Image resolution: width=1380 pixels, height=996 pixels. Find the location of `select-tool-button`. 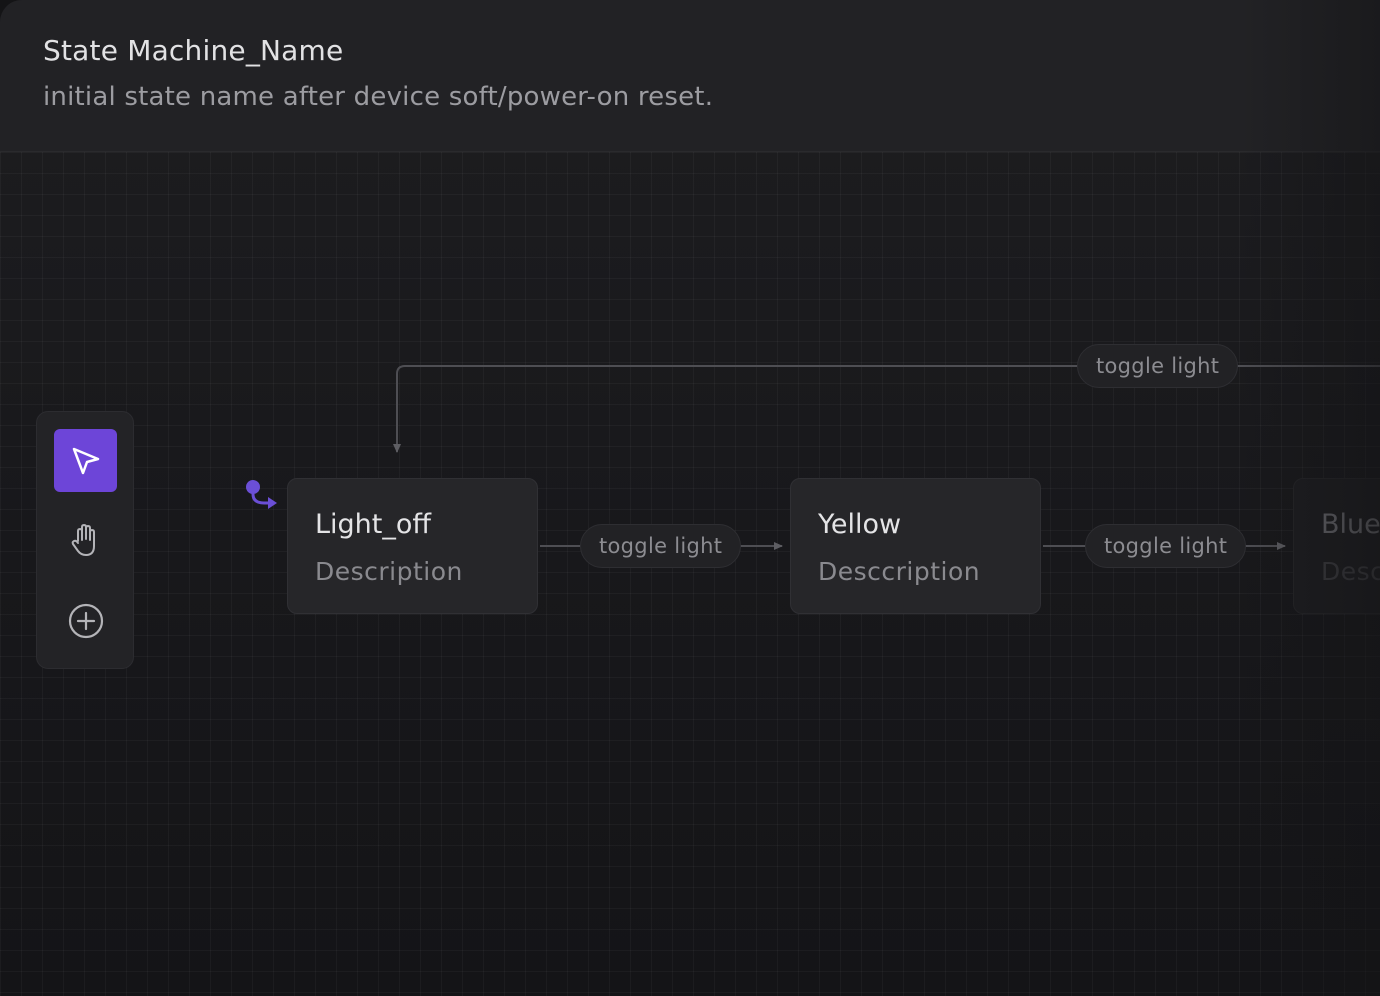

select-tool-button is located at coordinates (85, 460).